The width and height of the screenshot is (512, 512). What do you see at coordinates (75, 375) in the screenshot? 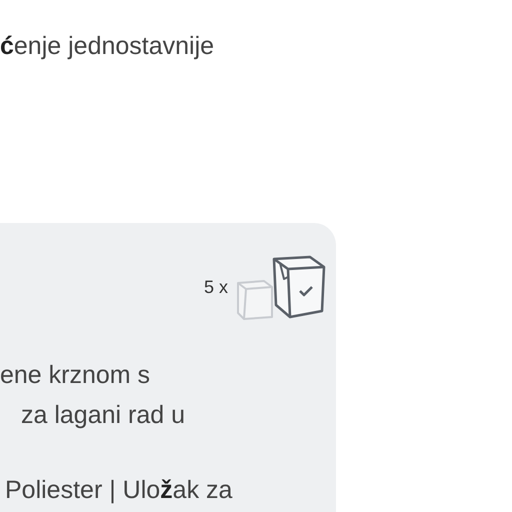
I see `description-text: ene krznom s` at bounding box center [75, 375].